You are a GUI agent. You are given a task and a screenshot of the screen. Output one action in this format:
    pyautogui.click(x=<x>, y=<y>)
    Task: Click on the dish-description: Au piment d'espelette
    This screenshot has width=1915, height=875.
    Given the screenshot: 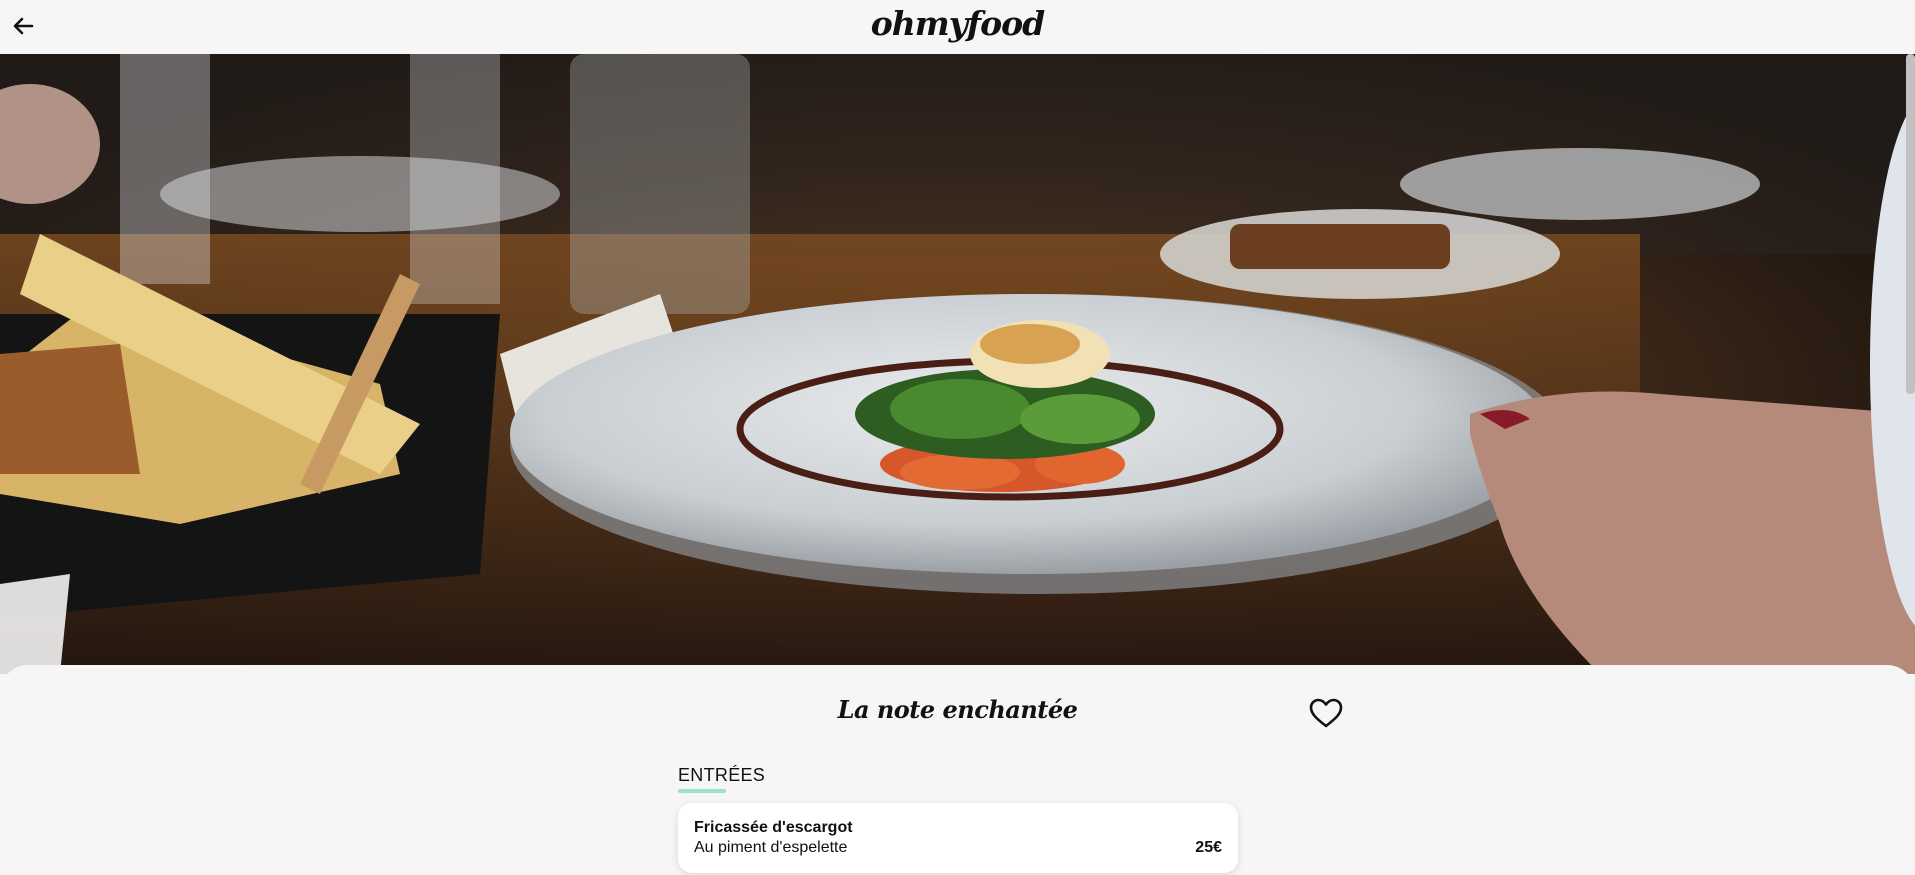 What is the action you would take?
    pyautogui.click(x=771, y=847)
    